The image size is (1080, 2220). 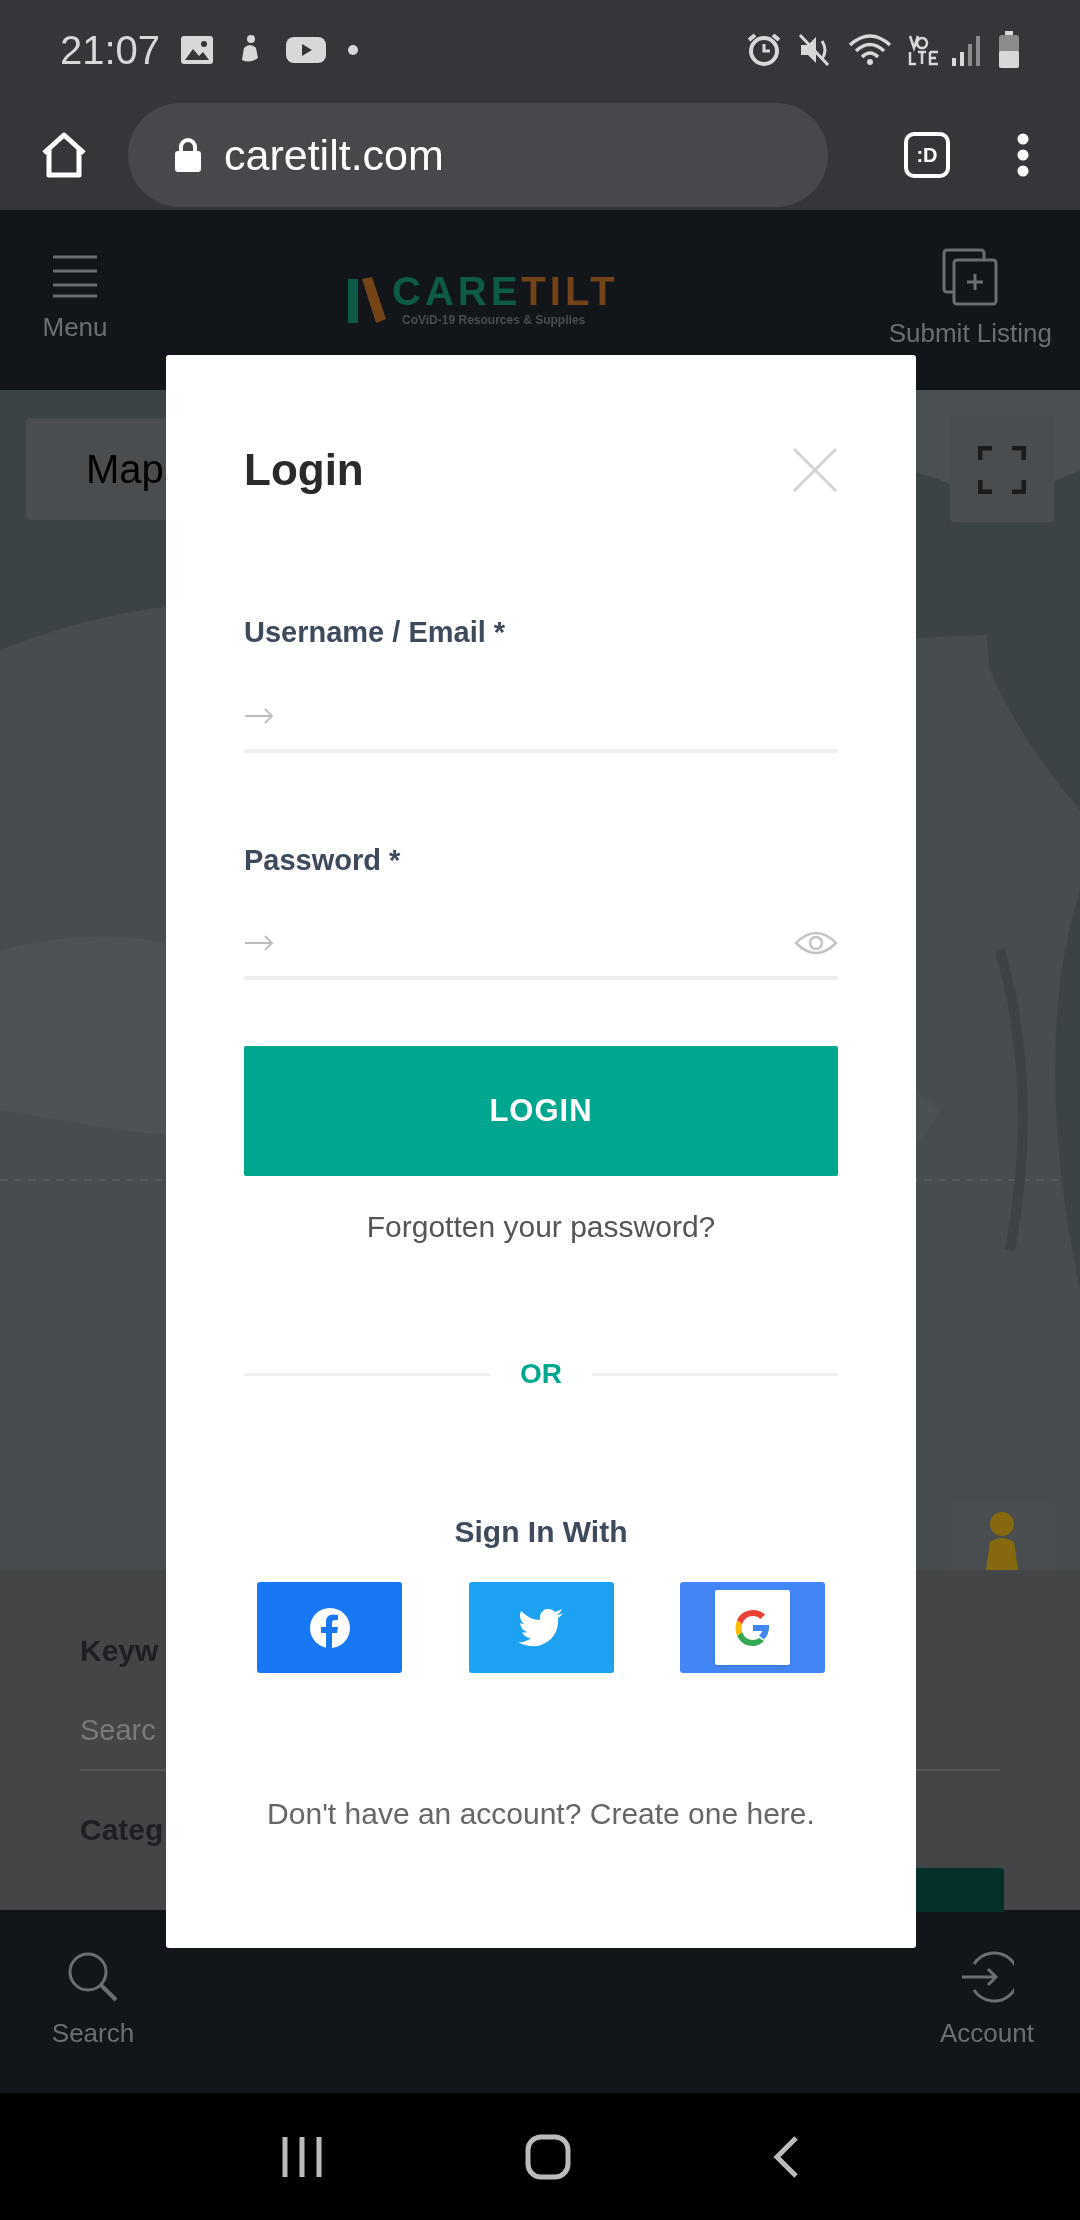 What do you see at coordinates (541, 1226) in the screenshot?
I see `forgot-password-link: Forgotten your password?` at bounding box center [541, 1226].